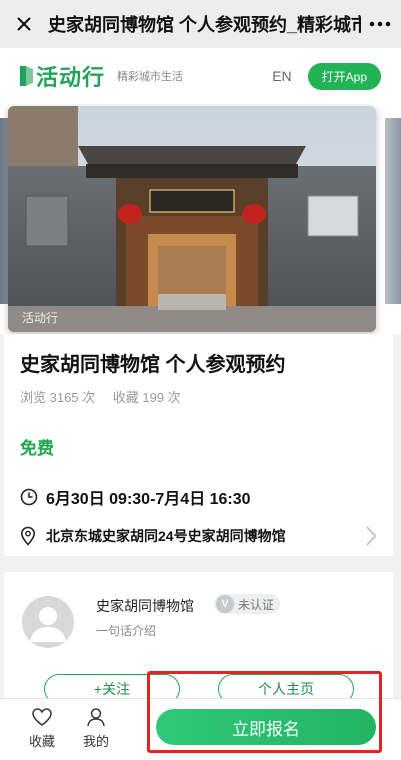  Describe the element at coordinates (24, 24) in the screenshot. I see `close-icon` at that location.